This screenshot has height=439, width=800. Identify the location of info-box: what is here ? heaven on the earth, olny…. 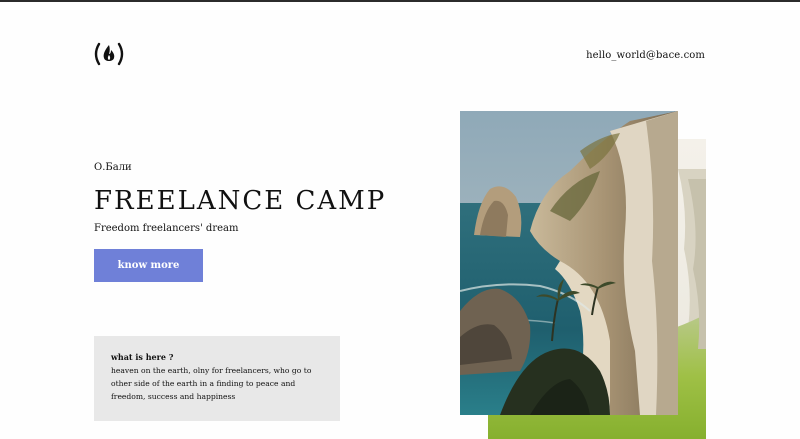
(217, 378).